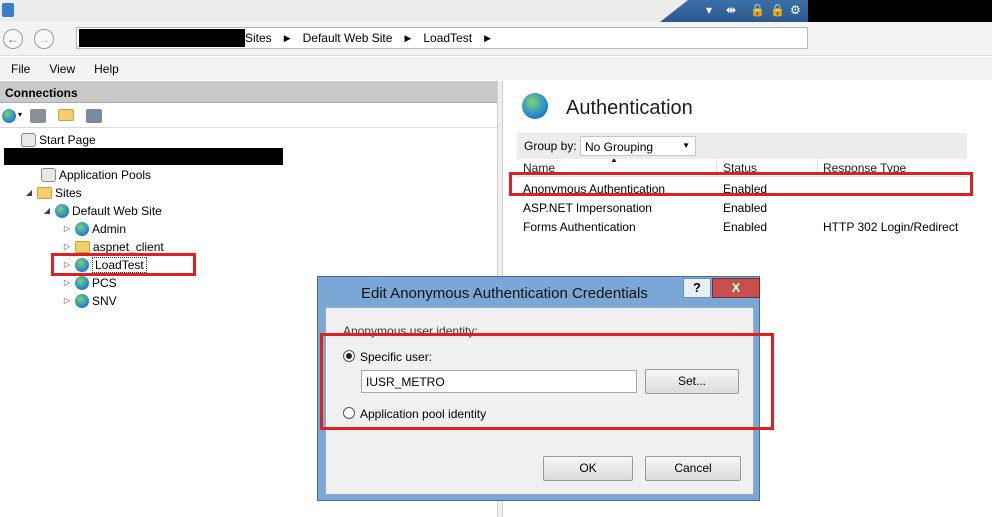  Describe the element at coordinates (619, 147) in the screenshot. I see `group-by-value: No Grouping` at that location.